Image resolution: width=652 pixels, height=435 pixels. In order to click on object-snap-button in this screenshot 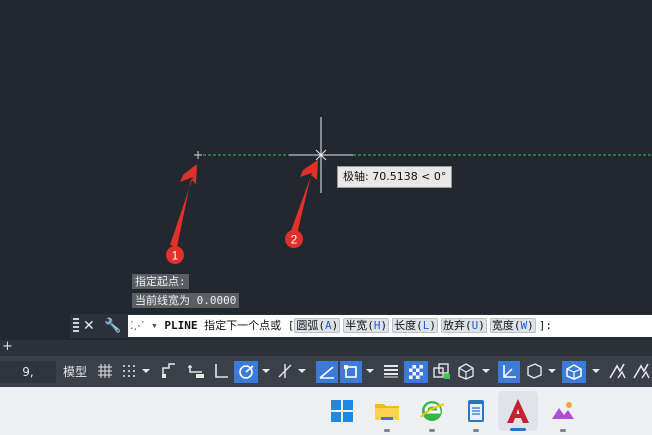, I will do `click(351, 372)`.